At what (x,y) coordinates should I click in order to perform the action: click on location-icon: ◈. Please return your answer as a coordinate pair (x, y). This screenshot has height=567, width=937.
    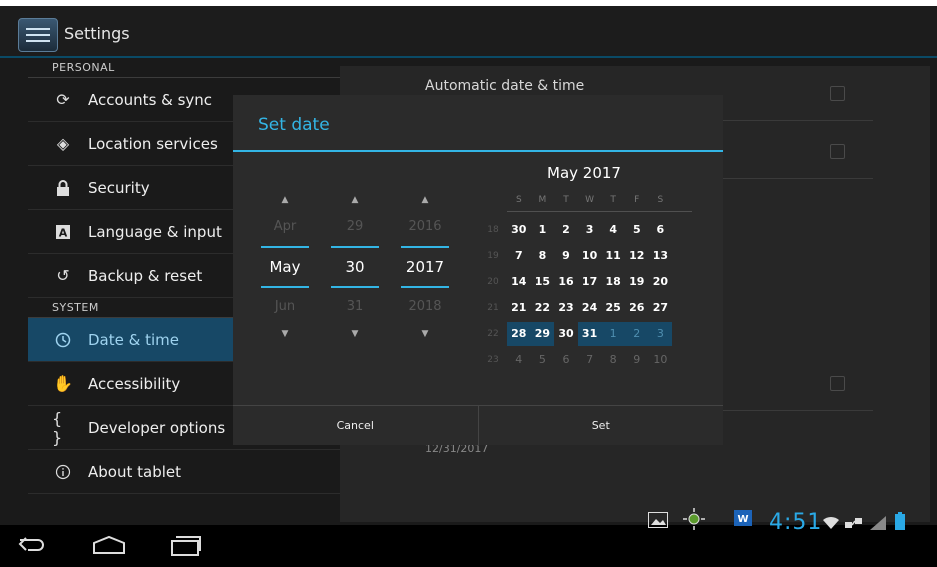
    Looking at the image, I should click on (63, 143).